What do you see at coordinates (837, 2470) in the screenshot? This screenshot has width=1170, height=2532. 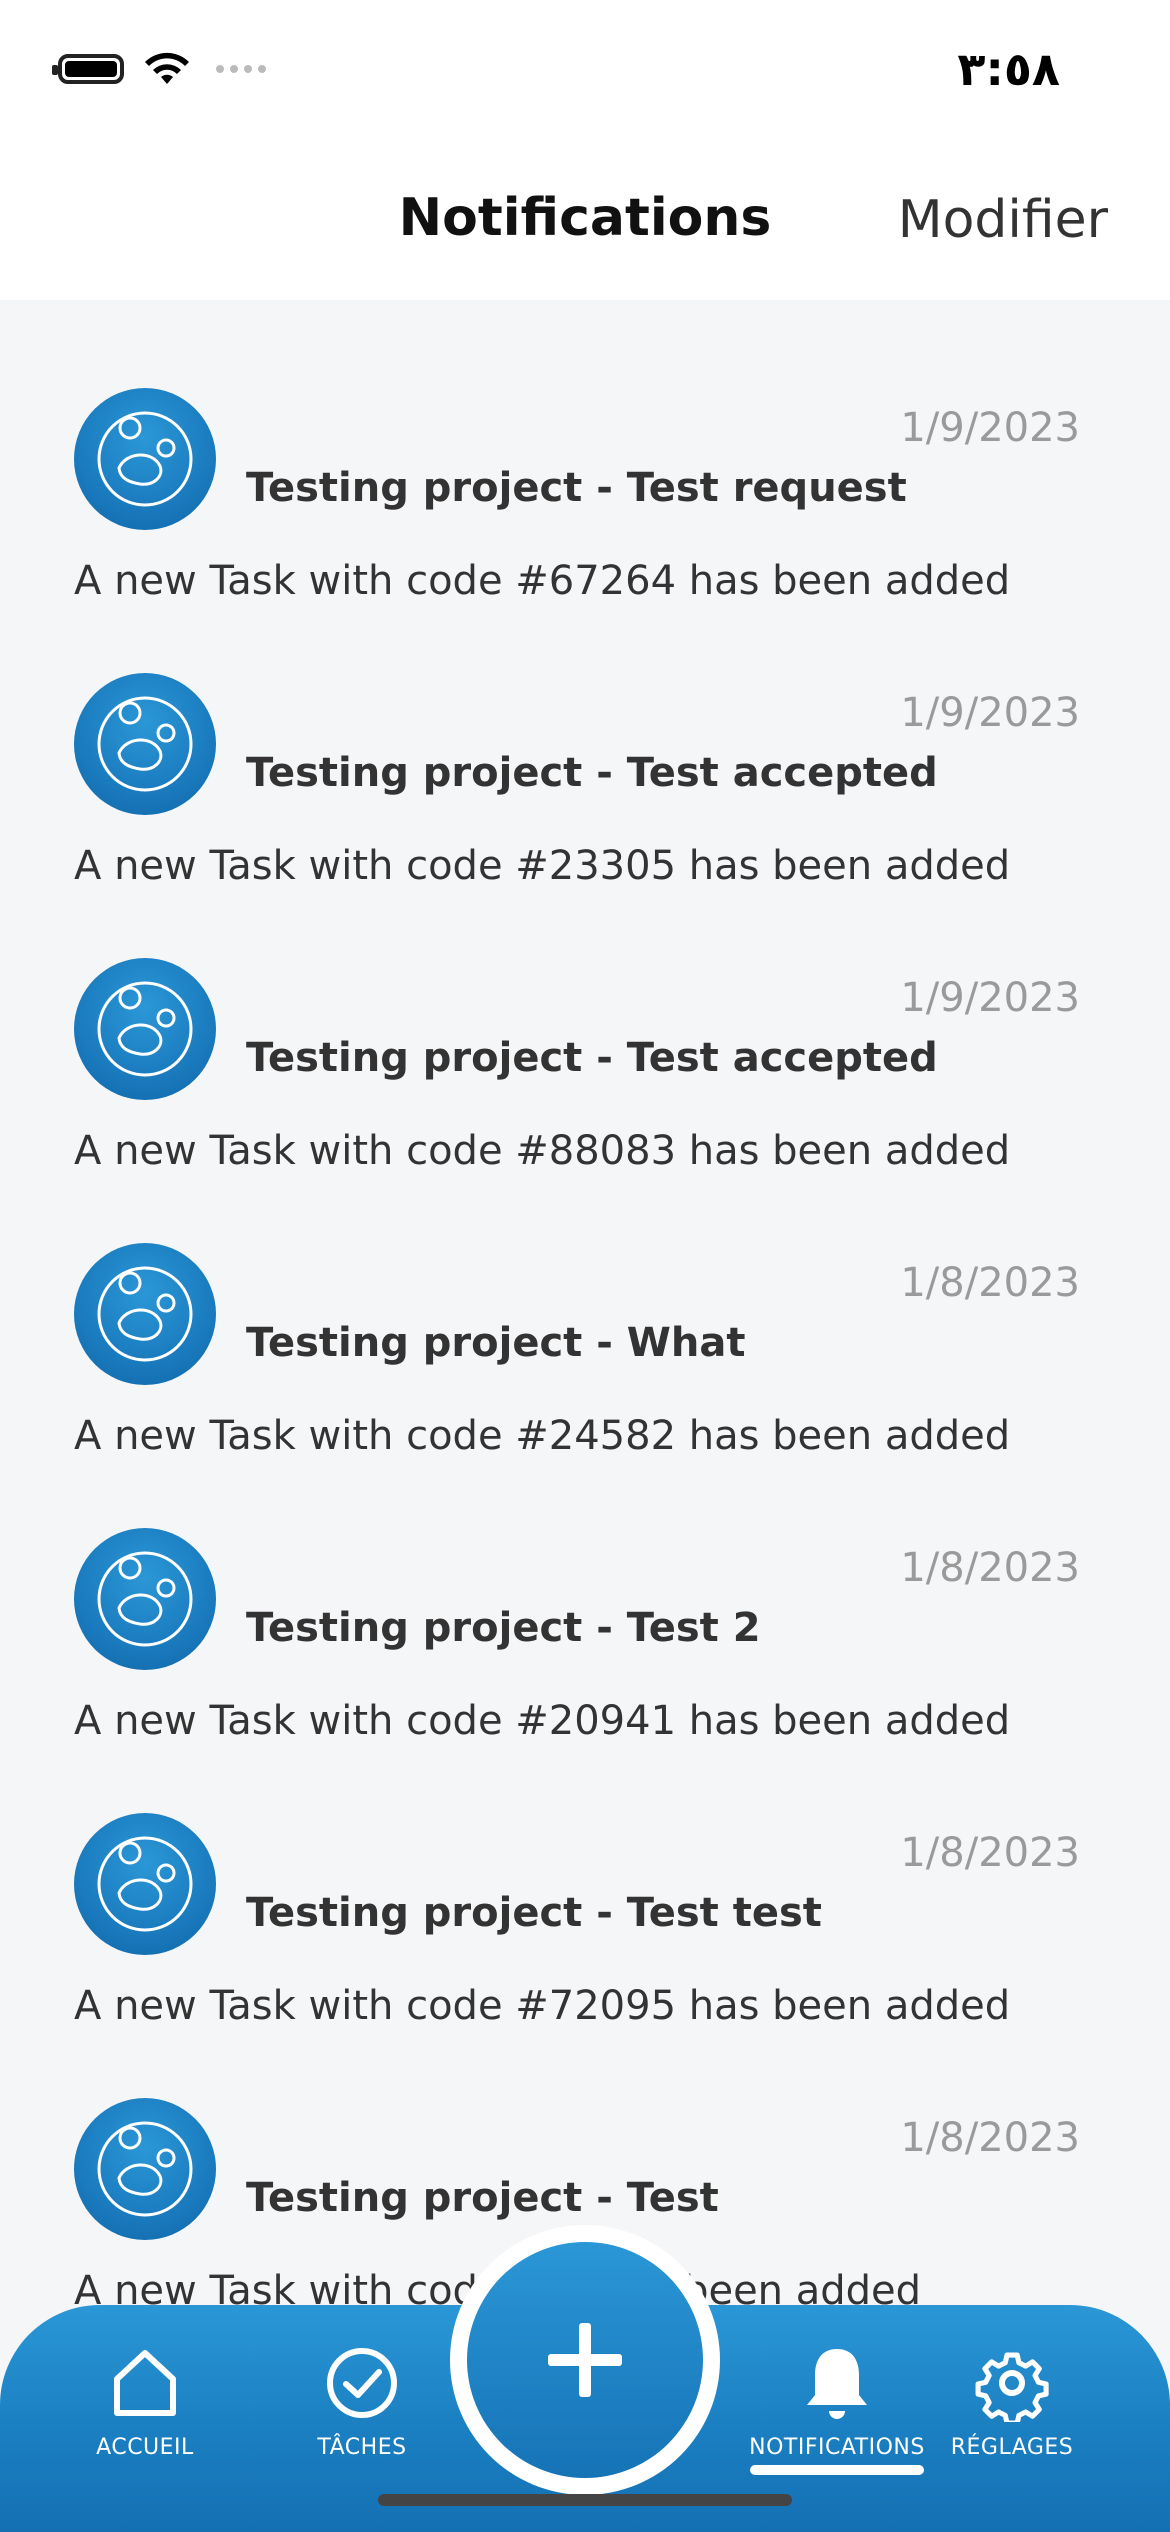 I see `active-tab-indicator` at bounding box center [837, 2470].